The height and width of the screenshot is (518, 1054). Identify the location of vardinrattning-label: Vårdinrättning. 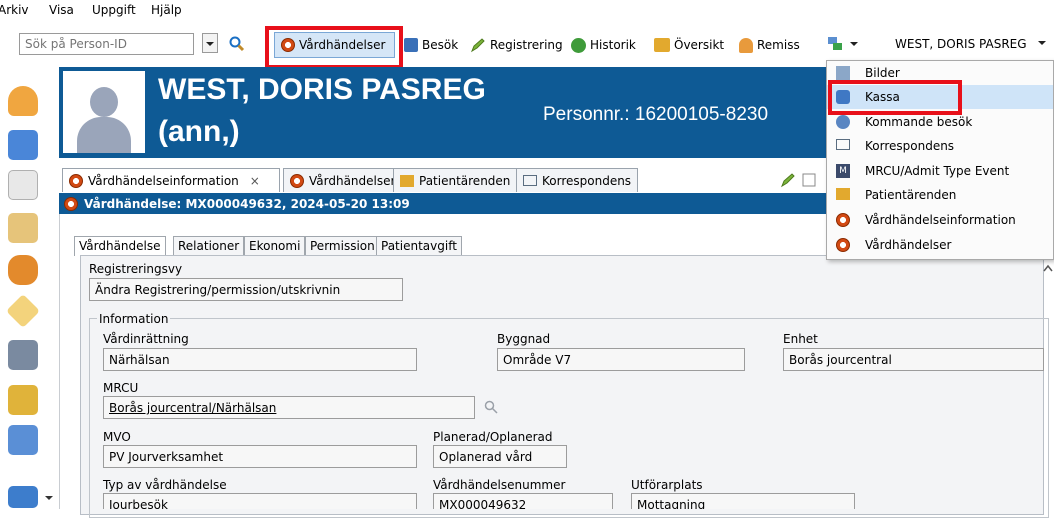
(146, 339).